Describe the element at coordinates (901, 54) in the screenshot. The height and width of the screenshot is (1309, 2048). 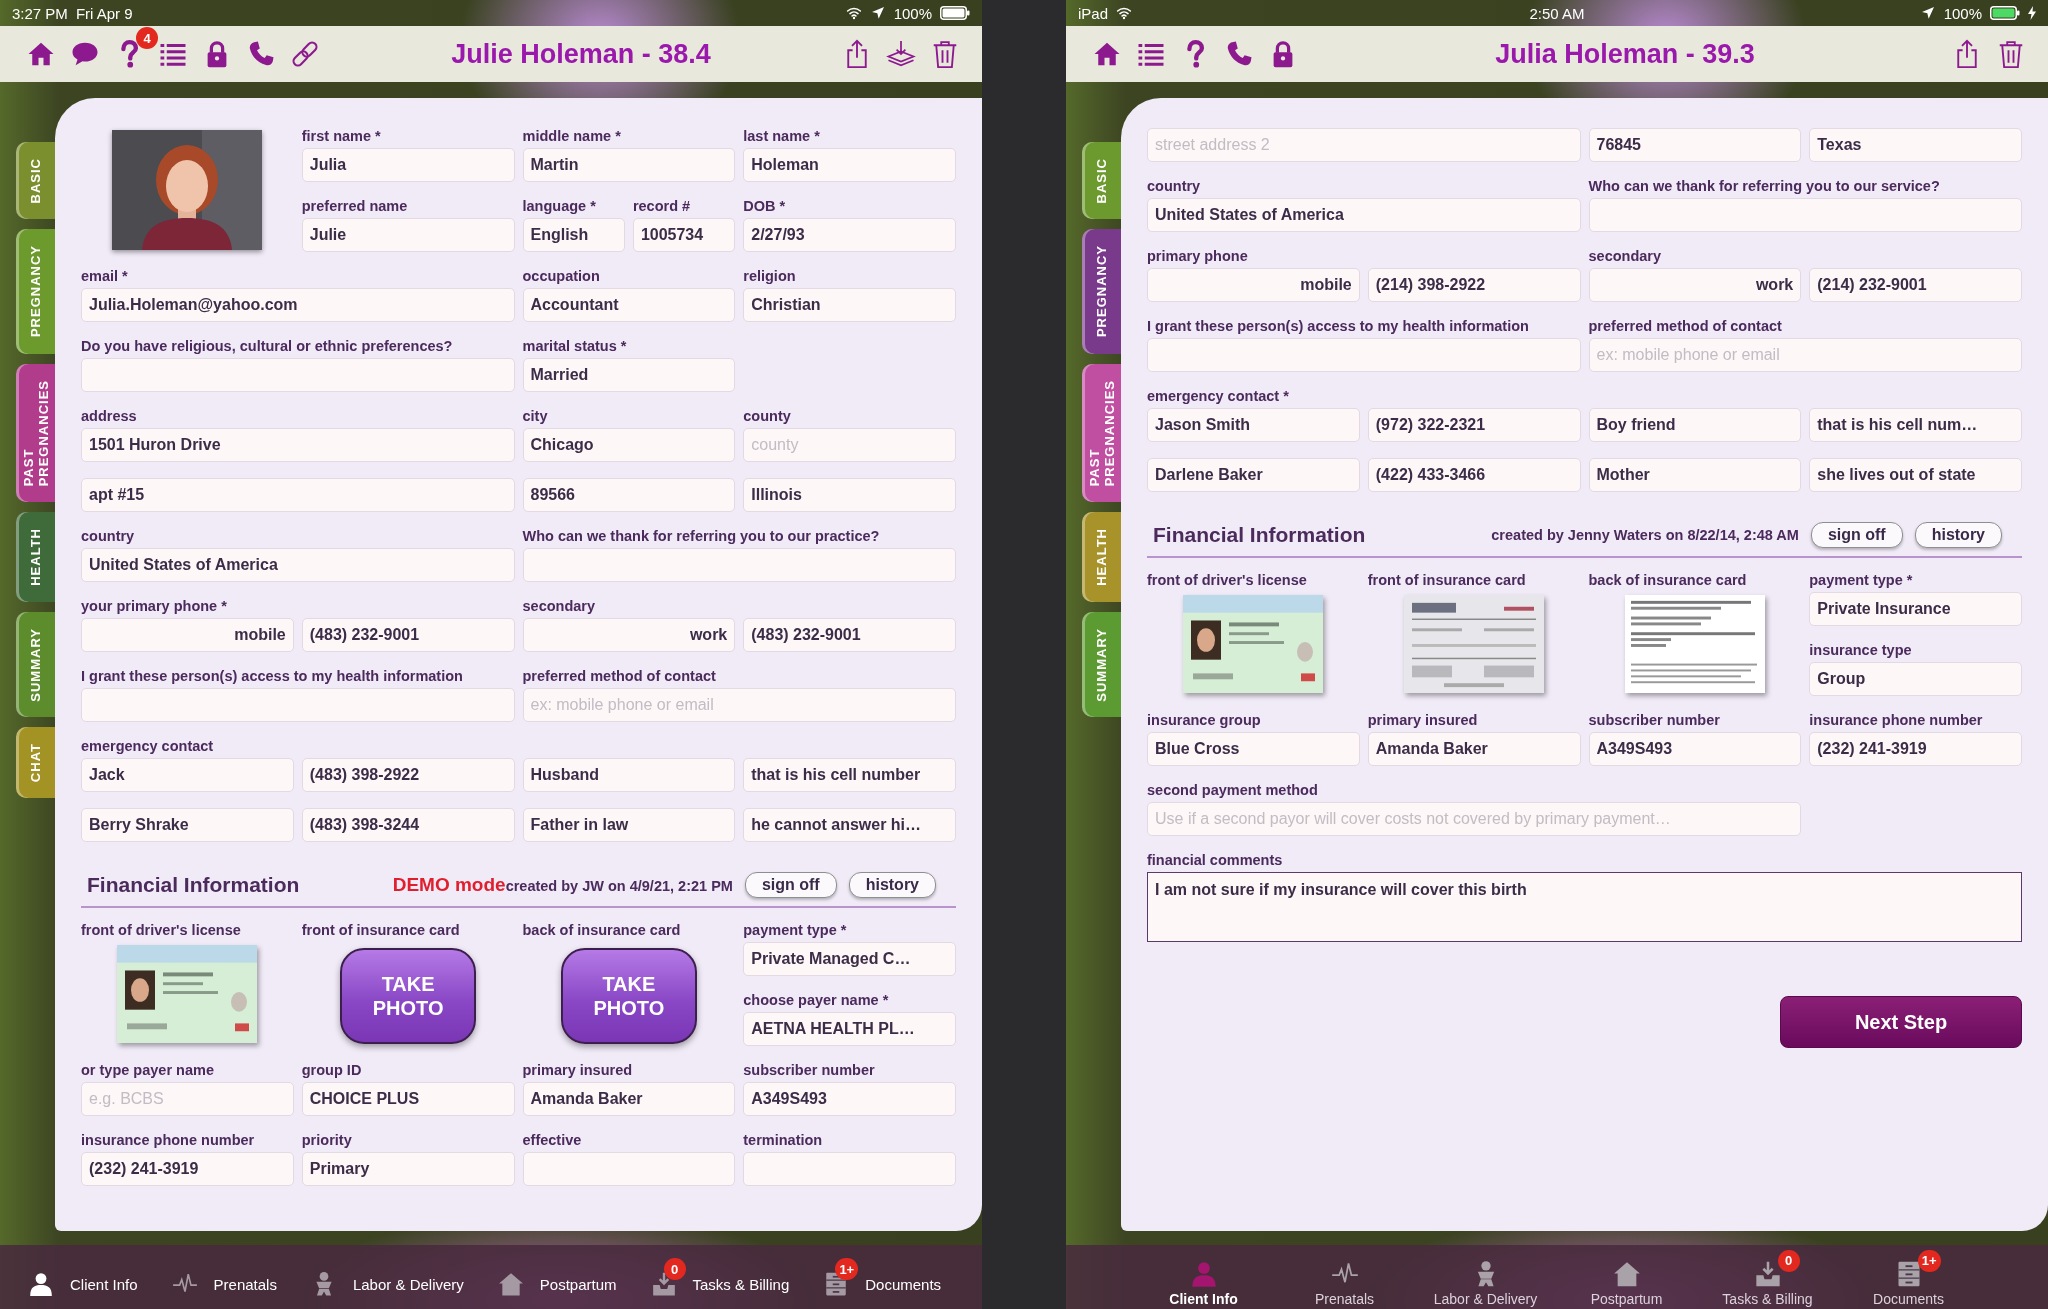
I see `layers-download-icon` at that location.